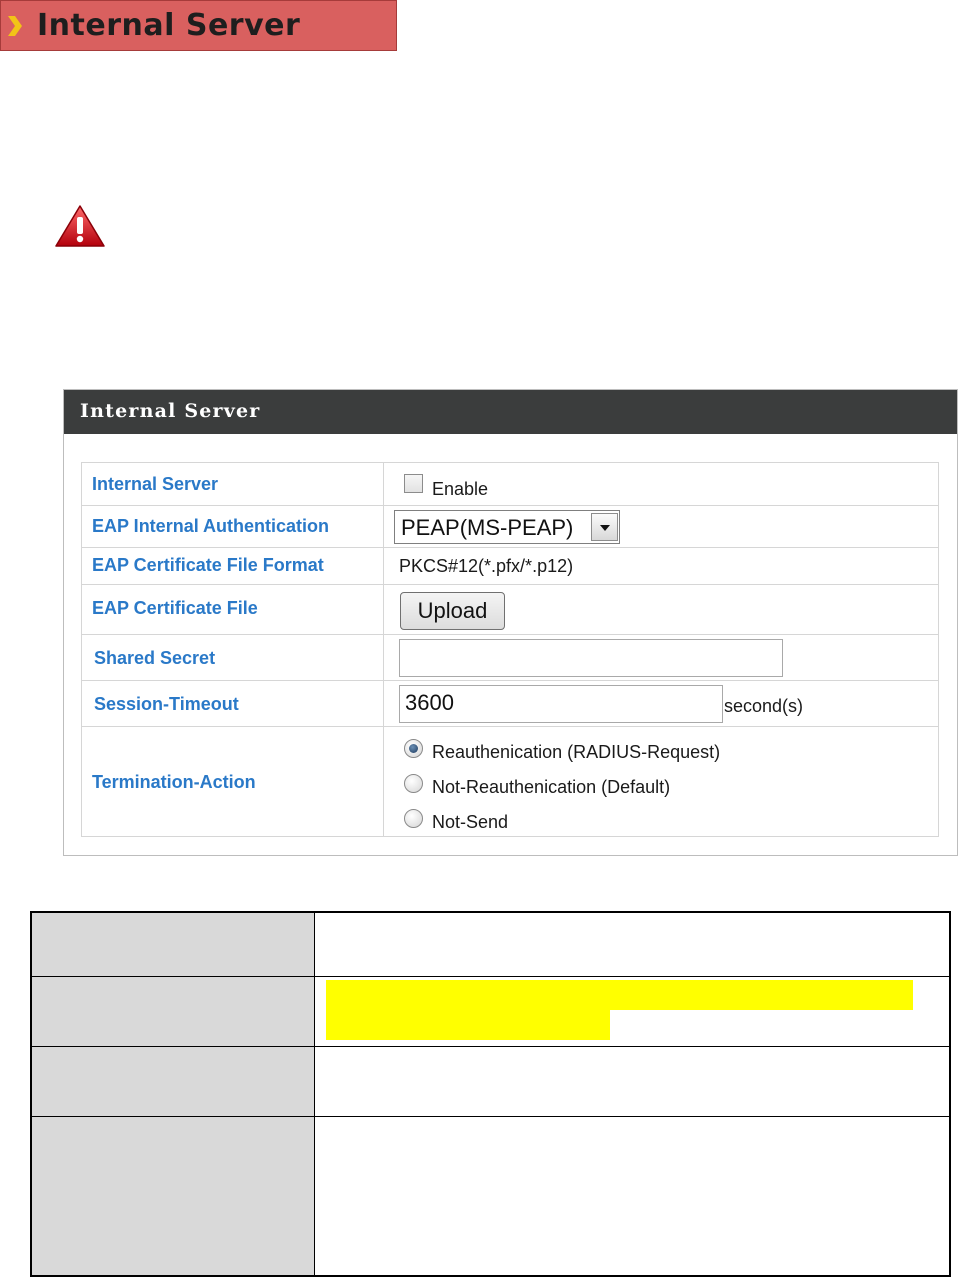 Image resolution: width=966 pixels, height=1277 pixels. I want to click on section-heading-title: Internal Server, so click(169, 25).